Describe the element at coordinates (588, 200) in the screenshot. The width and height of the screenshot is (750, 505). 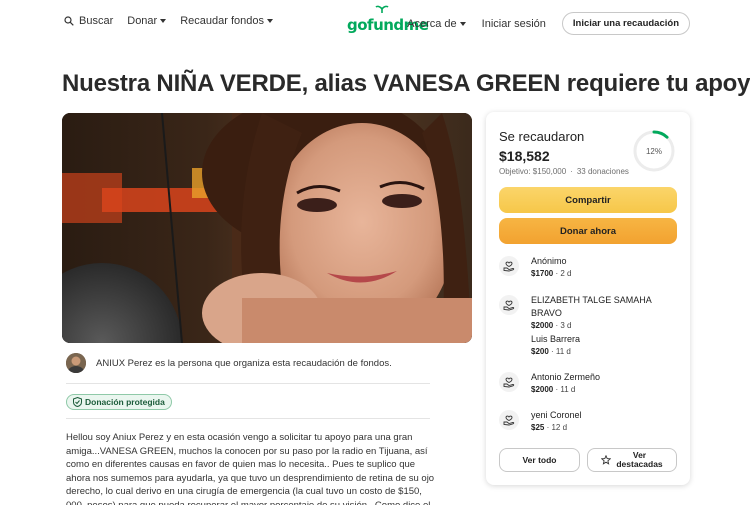
I see `share-button: Compartir` at that location.